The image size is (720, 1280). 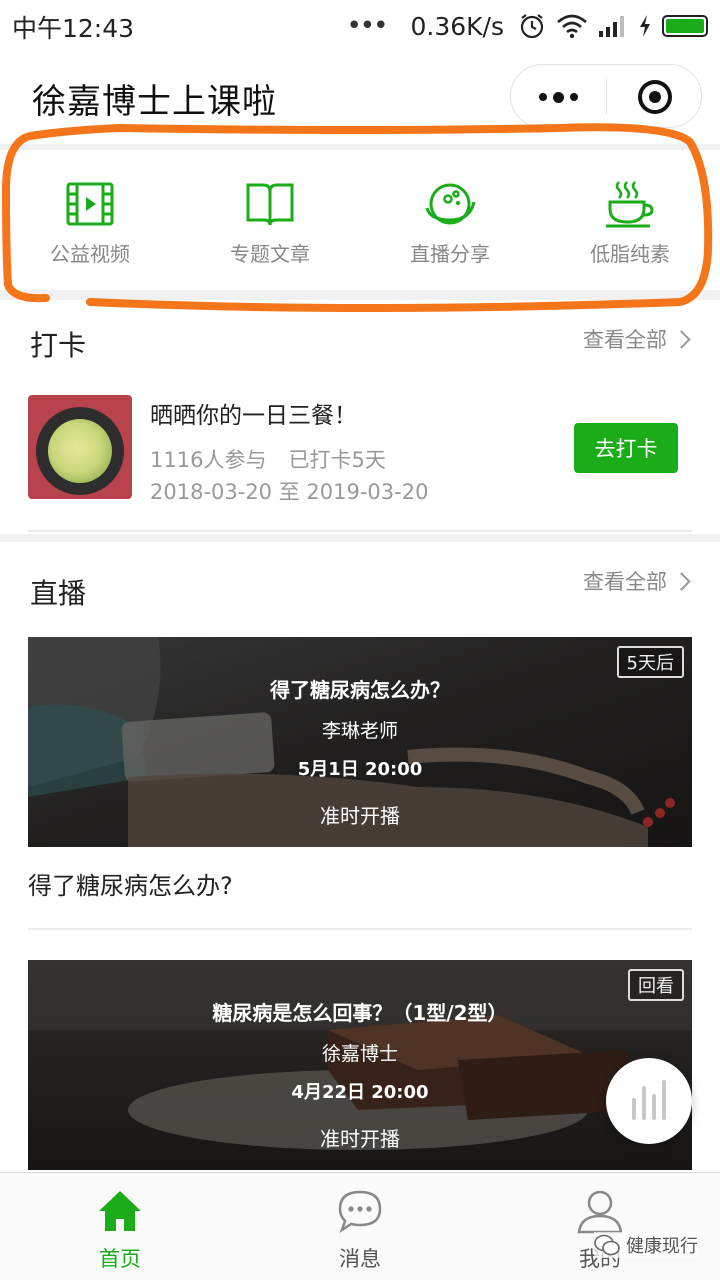 I want to click on wechat-watermark: 健康现行, so click(x=646, y=1245).